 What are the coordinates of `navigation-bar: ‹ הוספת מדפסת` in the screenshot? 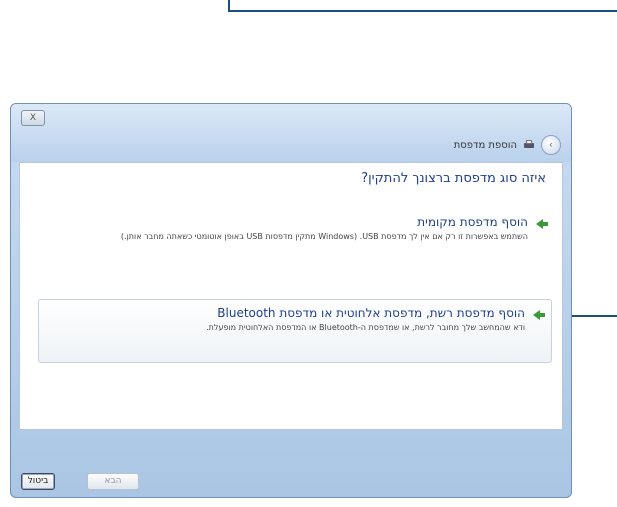 It's located at (507, 145).